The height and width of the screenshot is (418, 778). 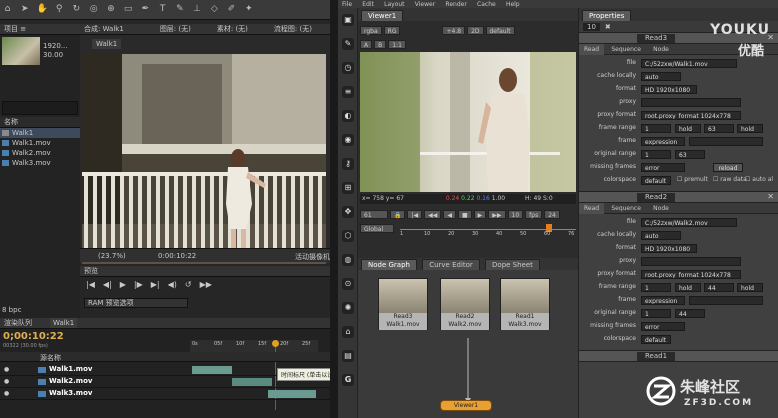 What do you see at coordinates (513, 4) in the screenshot?
I see `menu-help: Help` at bounding box center [513, 4].